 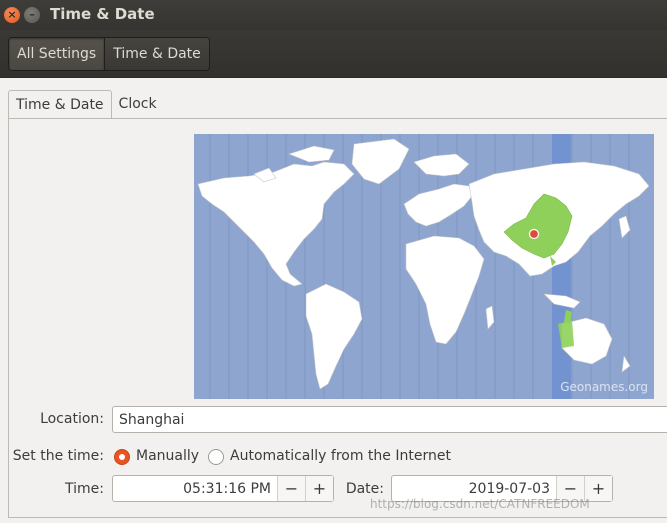 I want to click on location-label: Location:, so click(x=72, y=419).